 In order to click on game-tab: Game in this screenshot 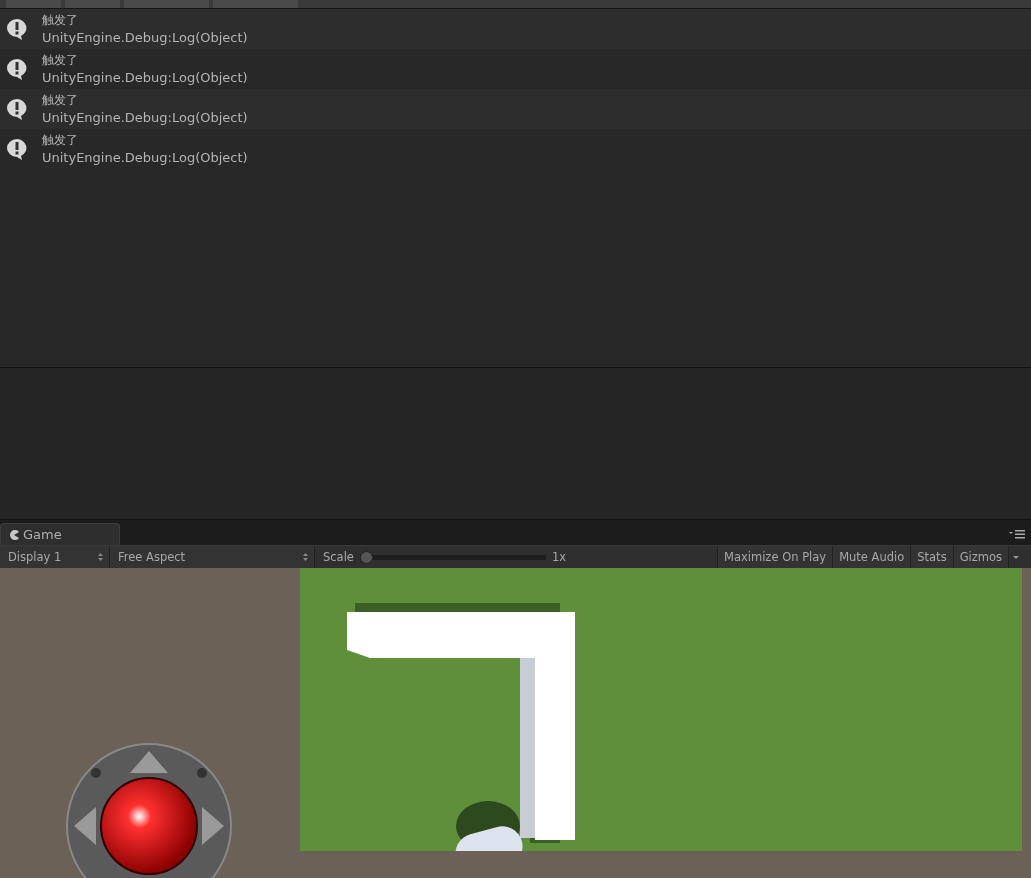, I will do `click(60, 534)`.